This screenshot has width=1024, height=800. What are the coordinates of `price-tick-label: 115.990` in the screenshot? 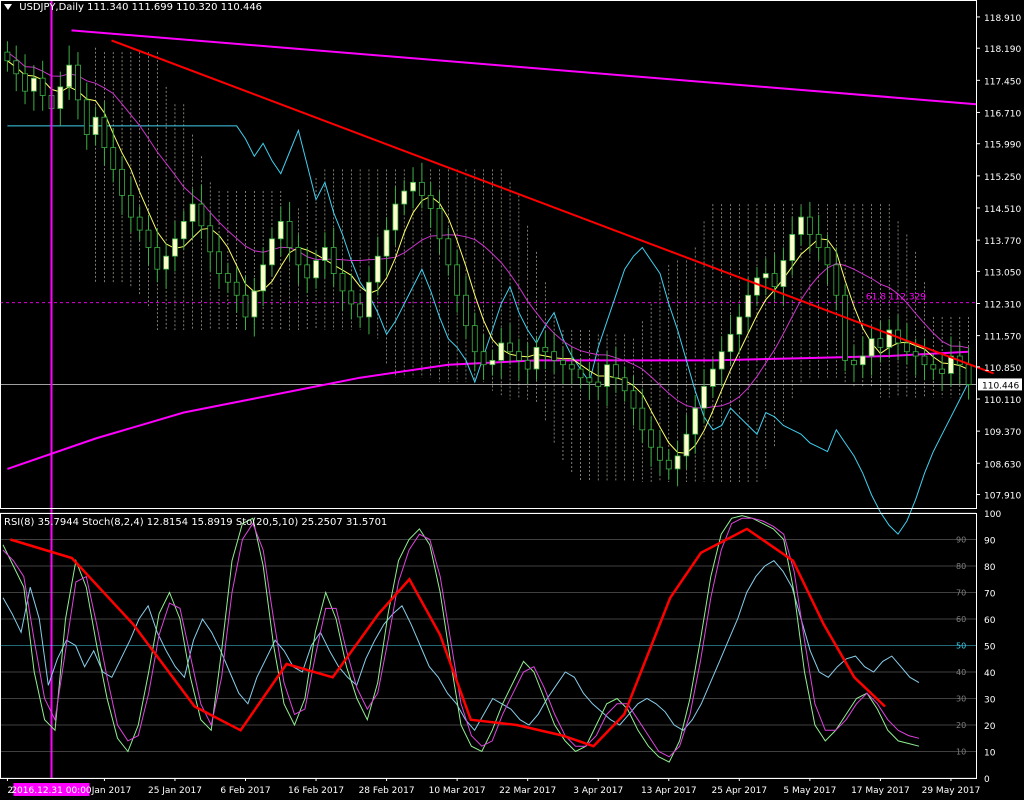 It's located at (1002, 146).